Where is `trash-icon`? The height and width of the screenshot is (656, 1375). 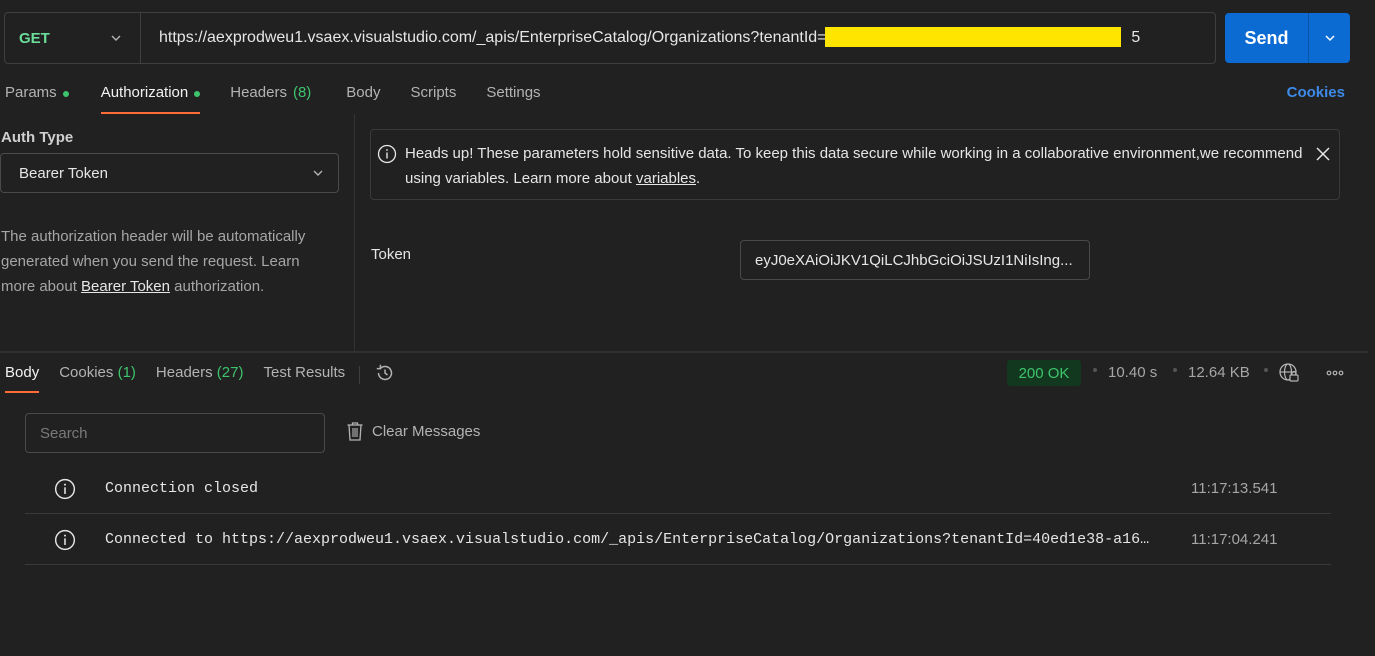 trash-icon is located at coordinates (355, 431).